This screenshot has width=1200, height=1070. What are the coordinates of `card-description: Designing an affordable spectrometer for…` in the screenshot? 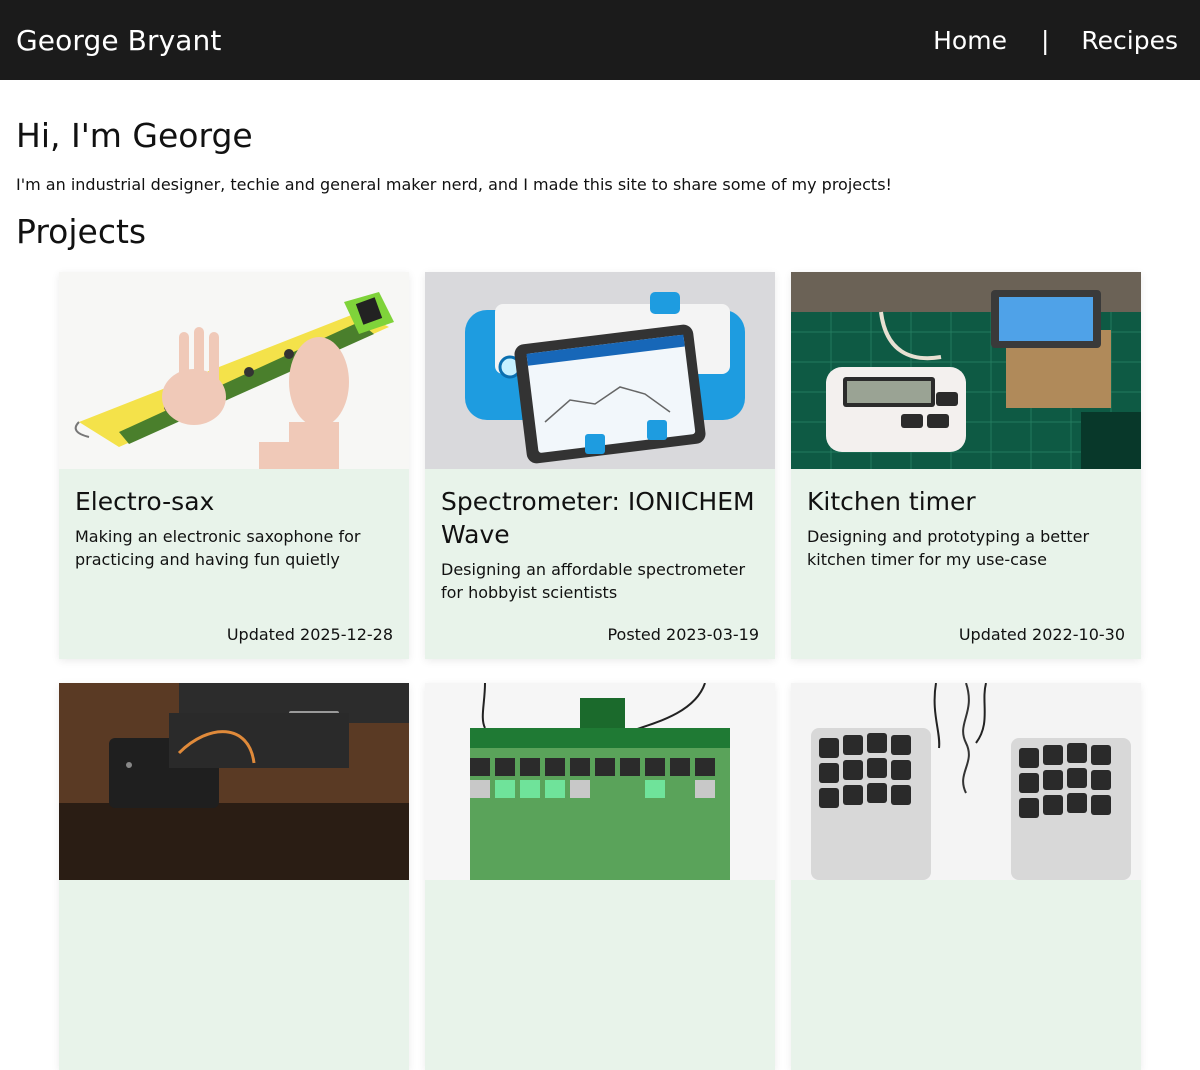 It's located at (593, 581).